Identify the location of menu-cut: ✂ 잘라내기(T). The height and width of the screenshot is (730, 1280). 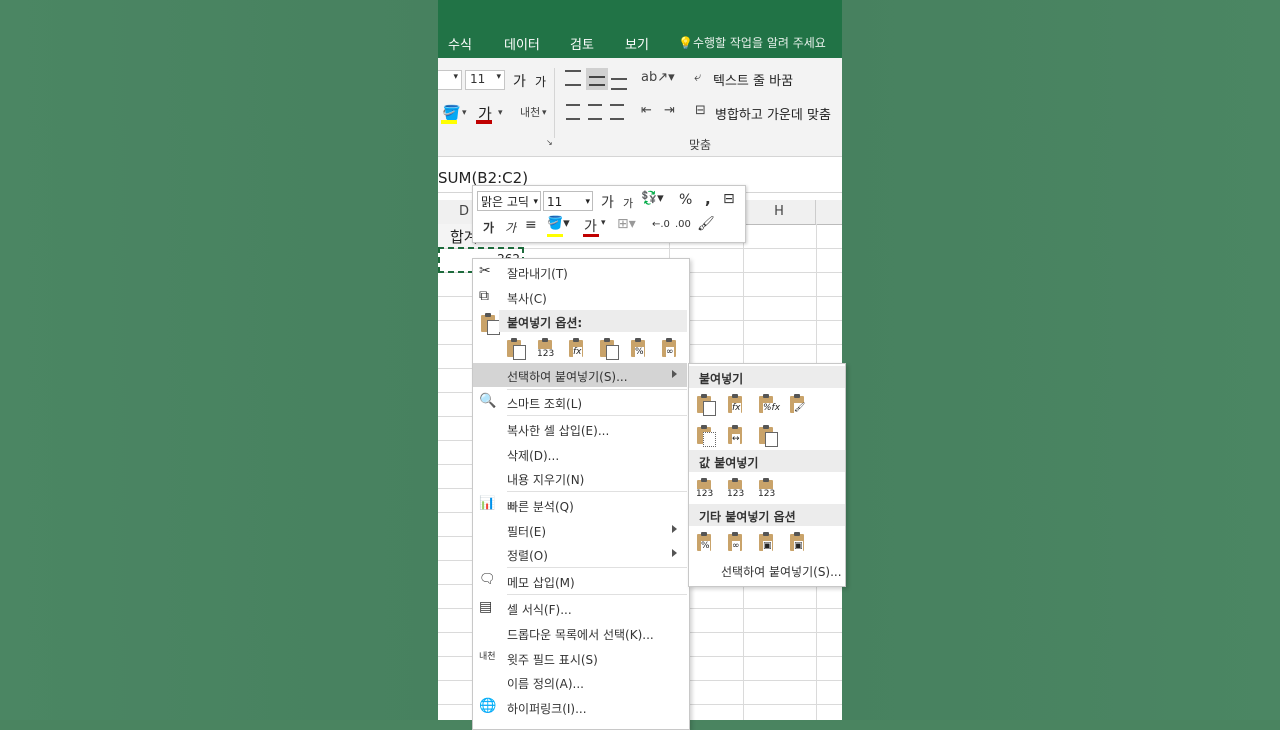
(580, 272).